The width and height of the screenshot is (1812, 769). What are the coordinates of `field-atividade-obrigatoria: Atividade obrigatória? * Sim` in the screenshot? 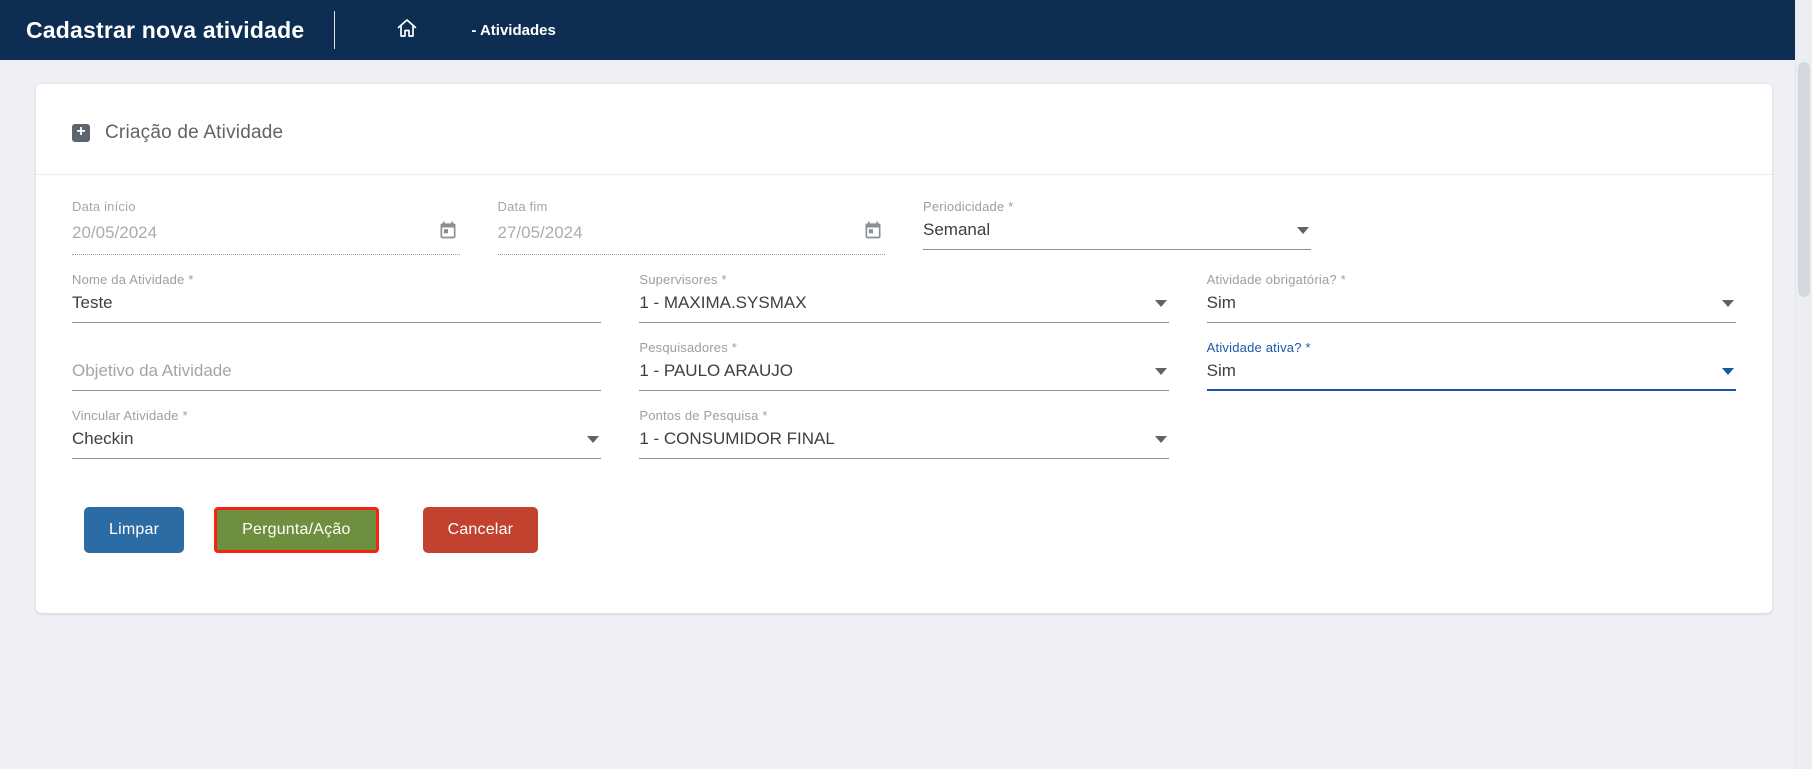 It's located at (1471, 297).